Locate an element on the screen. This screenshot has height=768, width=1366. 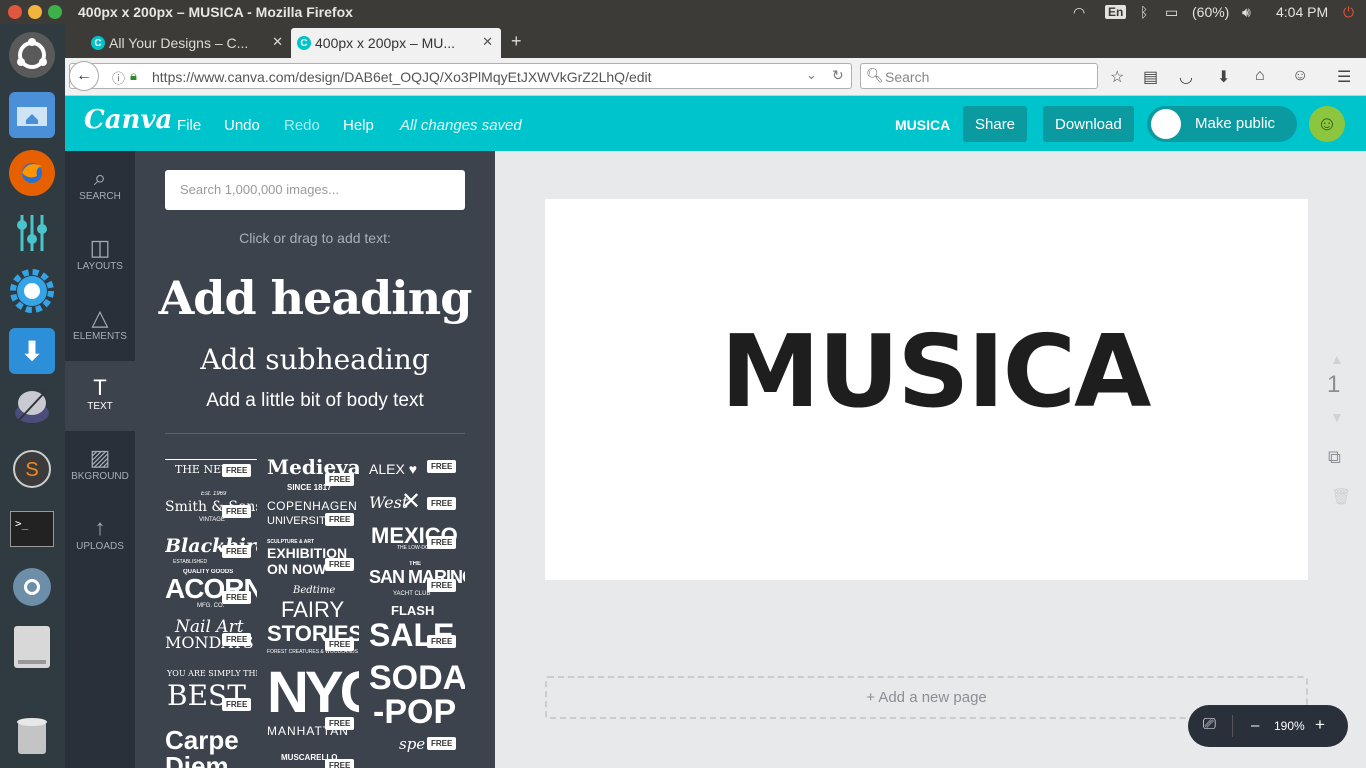
info-icon: ⓘ is located at coordinates (118, 77).